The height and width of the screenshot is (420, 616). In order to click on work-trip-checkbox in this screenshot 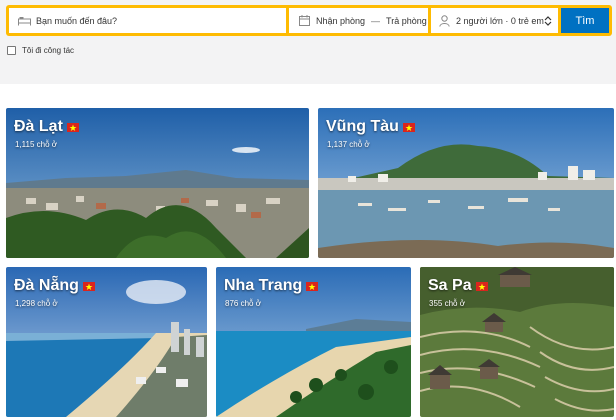, I will do `click(11, 50)`.